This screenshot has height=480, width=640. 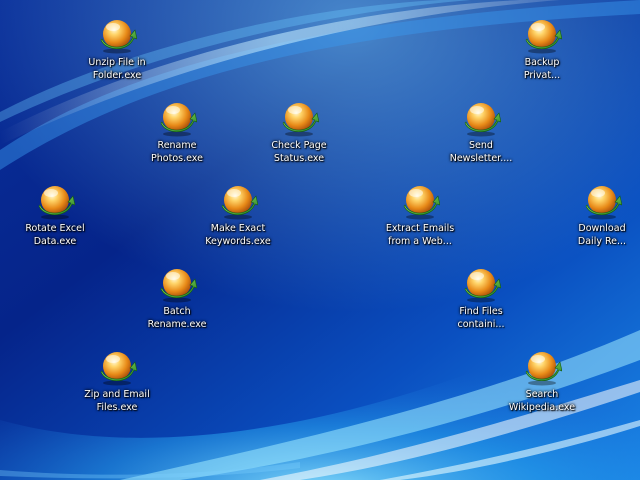 What do you see at coordinates (299, 152) in the screenshot?
I see `desktop-icon-label: Check Page Status.exe` at bounding box center [299, 152].